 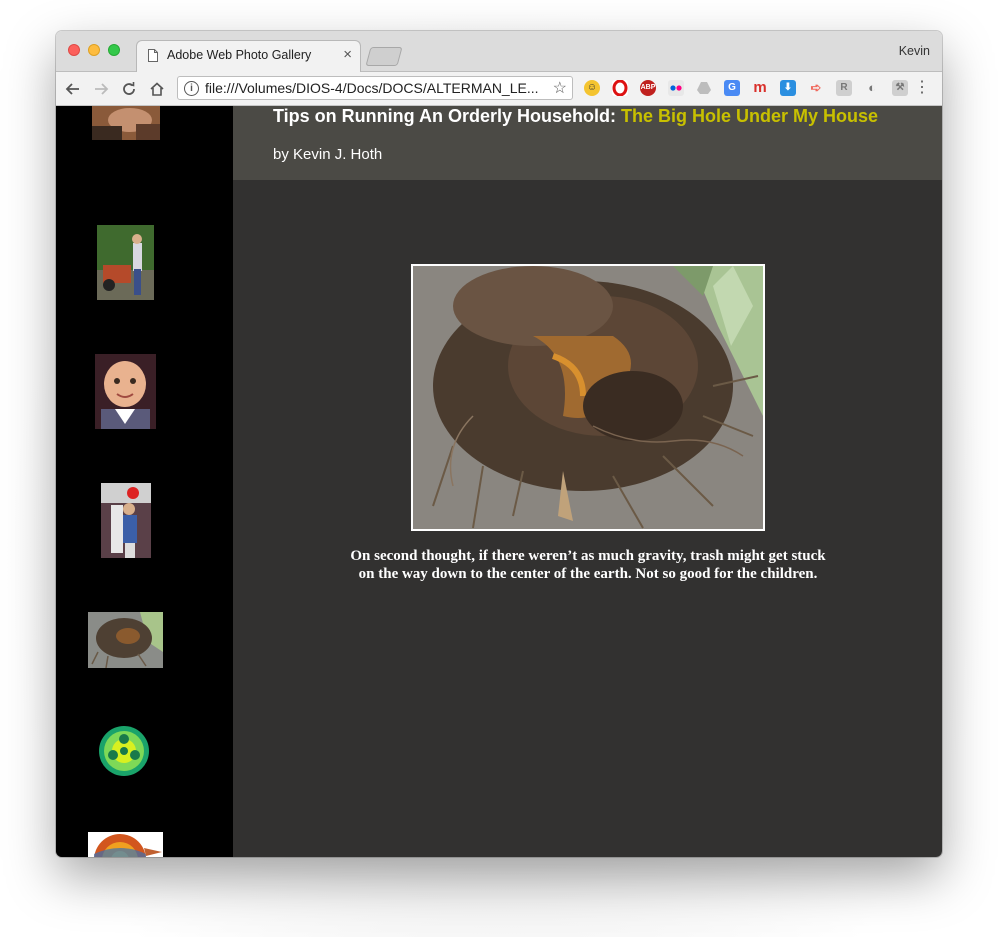 I want to click on thumbnail-child-costume, so click(x=126, y=520).